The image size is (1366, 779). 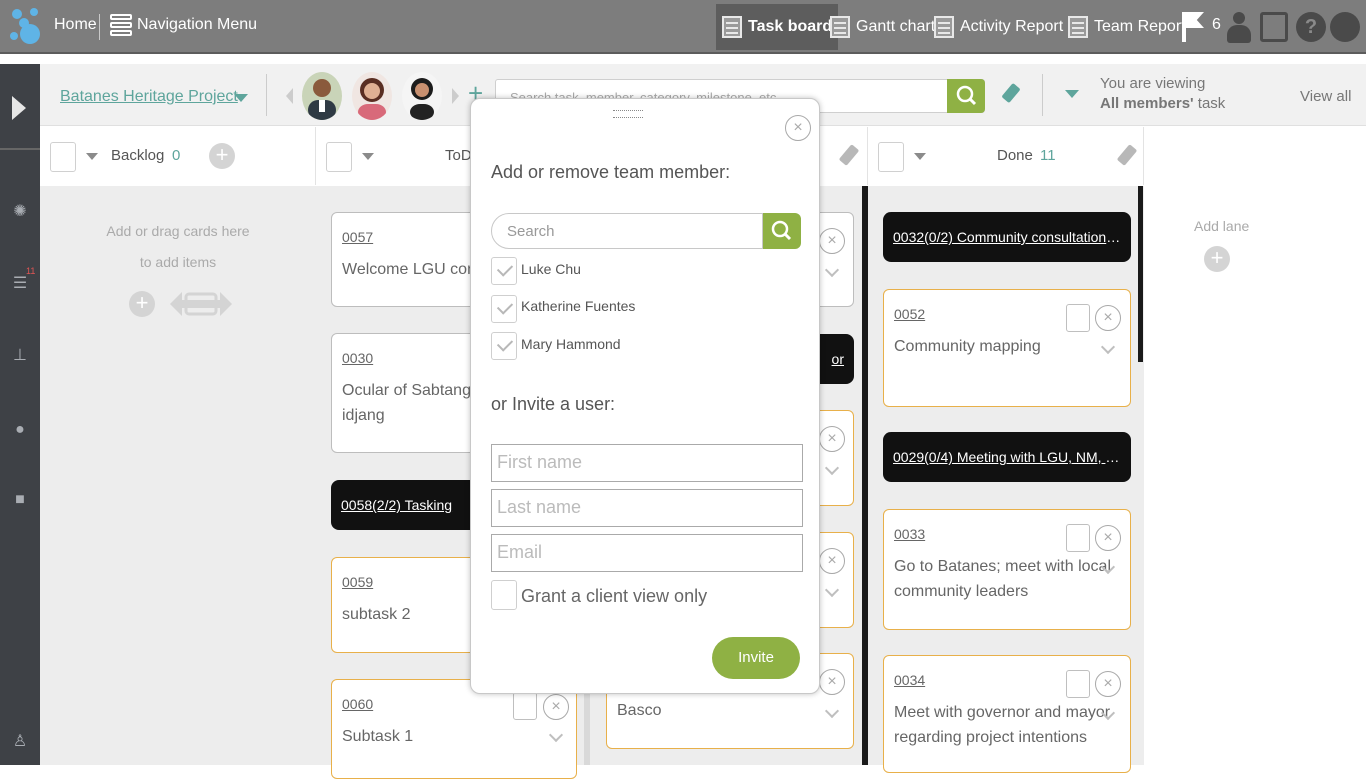 What do you see at coordinates (20, 500) in the screenshot?
I see `chat-icon: ■` at bounding box center [20, 500].